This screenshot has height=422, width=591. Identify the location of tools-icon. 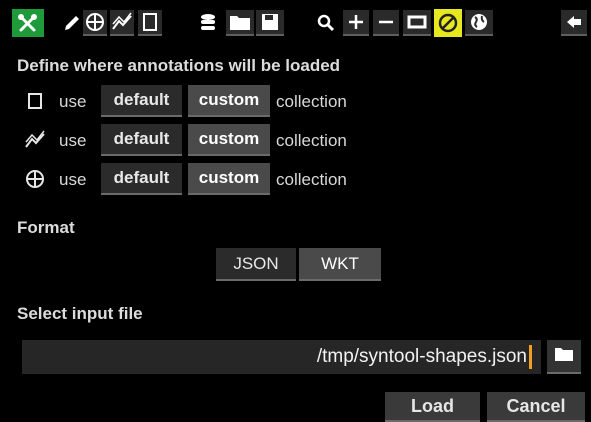
(28, 23).